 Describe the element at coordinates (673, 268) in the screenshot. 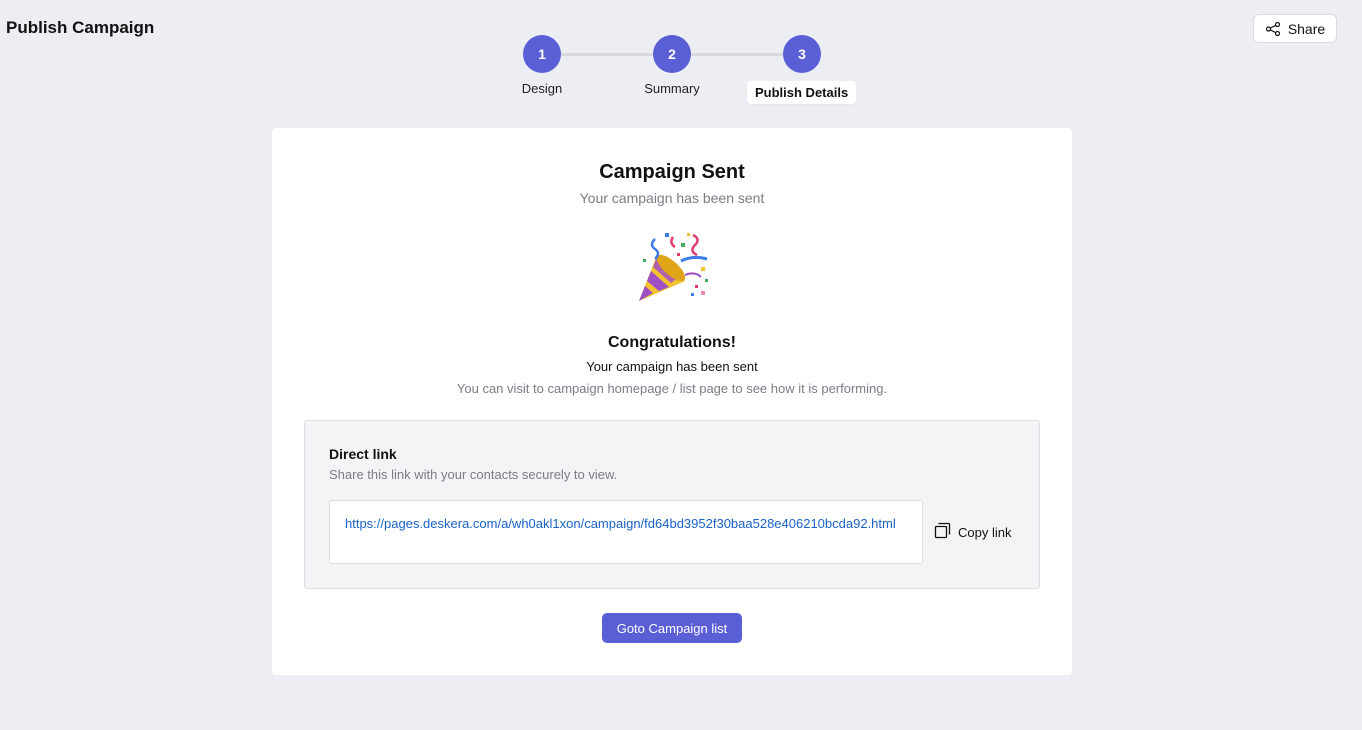

I see `party-popper-icon` at that location.